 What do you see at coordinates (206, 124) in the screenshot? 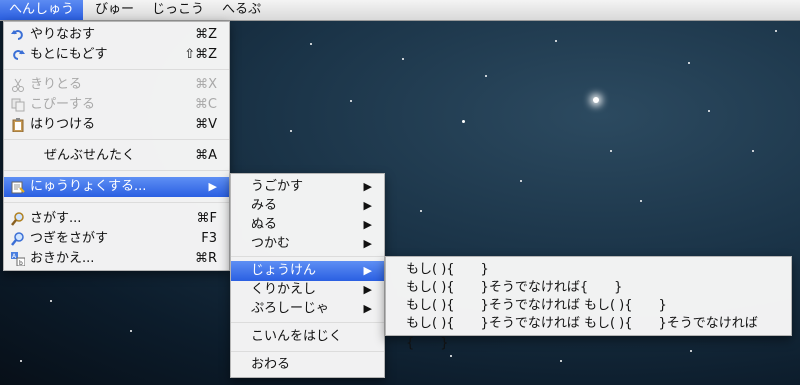
I see `paste-shortcut: ⌘V` at bounding box center [206, 124].